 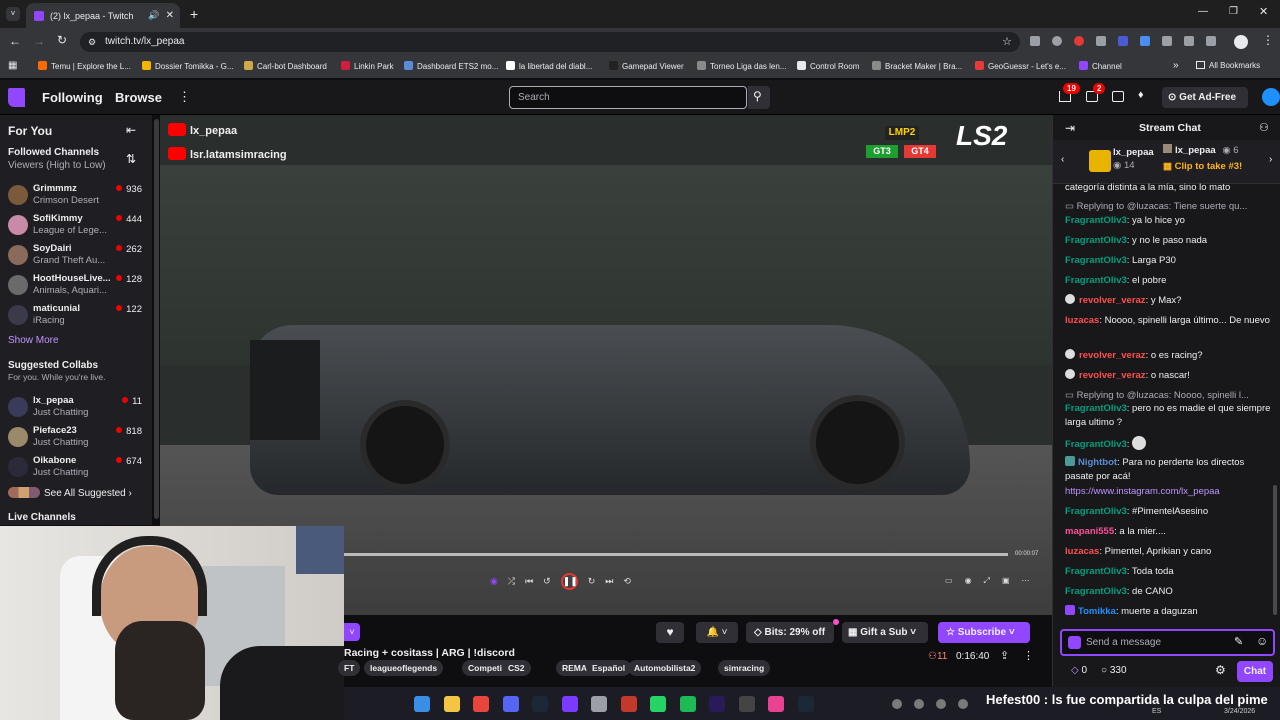 I want to click on crown-icon: ♦, so click(x=1141, y=95).